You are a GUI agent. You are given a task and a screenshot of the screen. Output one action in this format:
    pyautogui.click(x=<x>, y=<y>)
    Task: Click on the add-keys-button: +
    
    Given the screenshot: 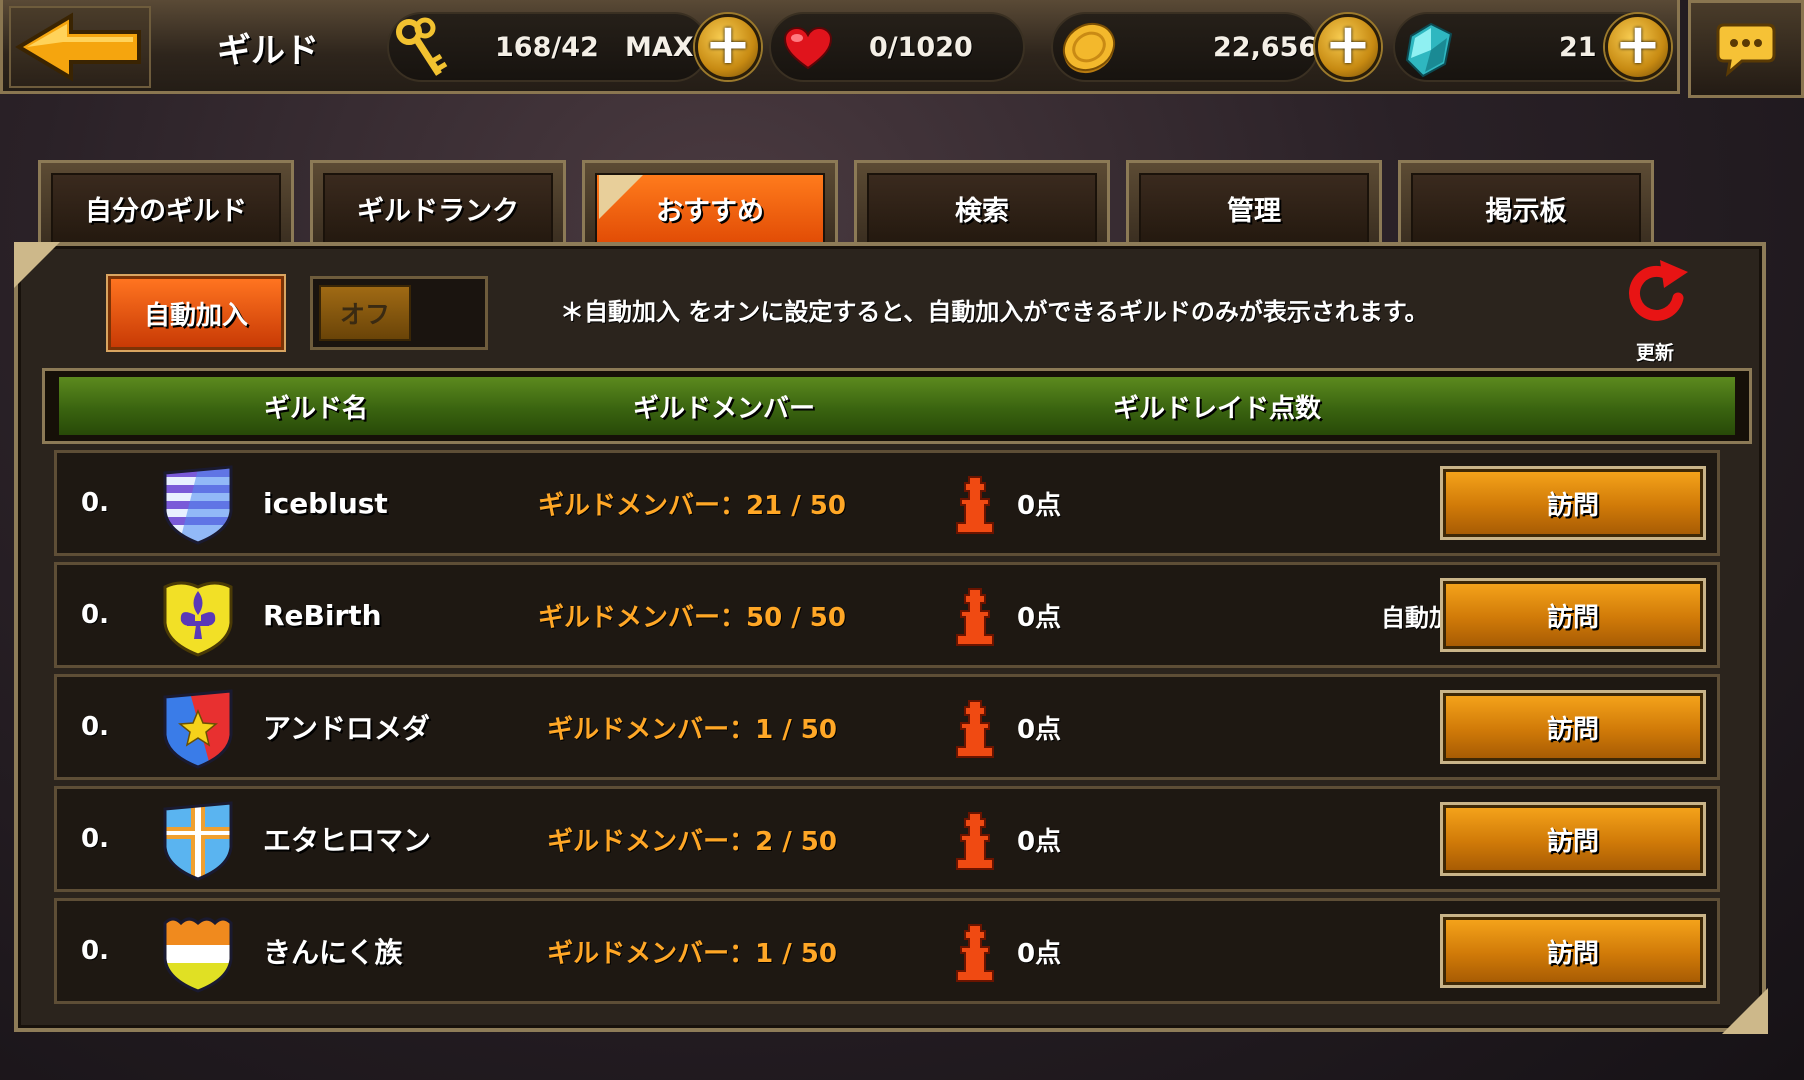 What is the action you would take?
    pyautogui.click(x=728, y=47)
    